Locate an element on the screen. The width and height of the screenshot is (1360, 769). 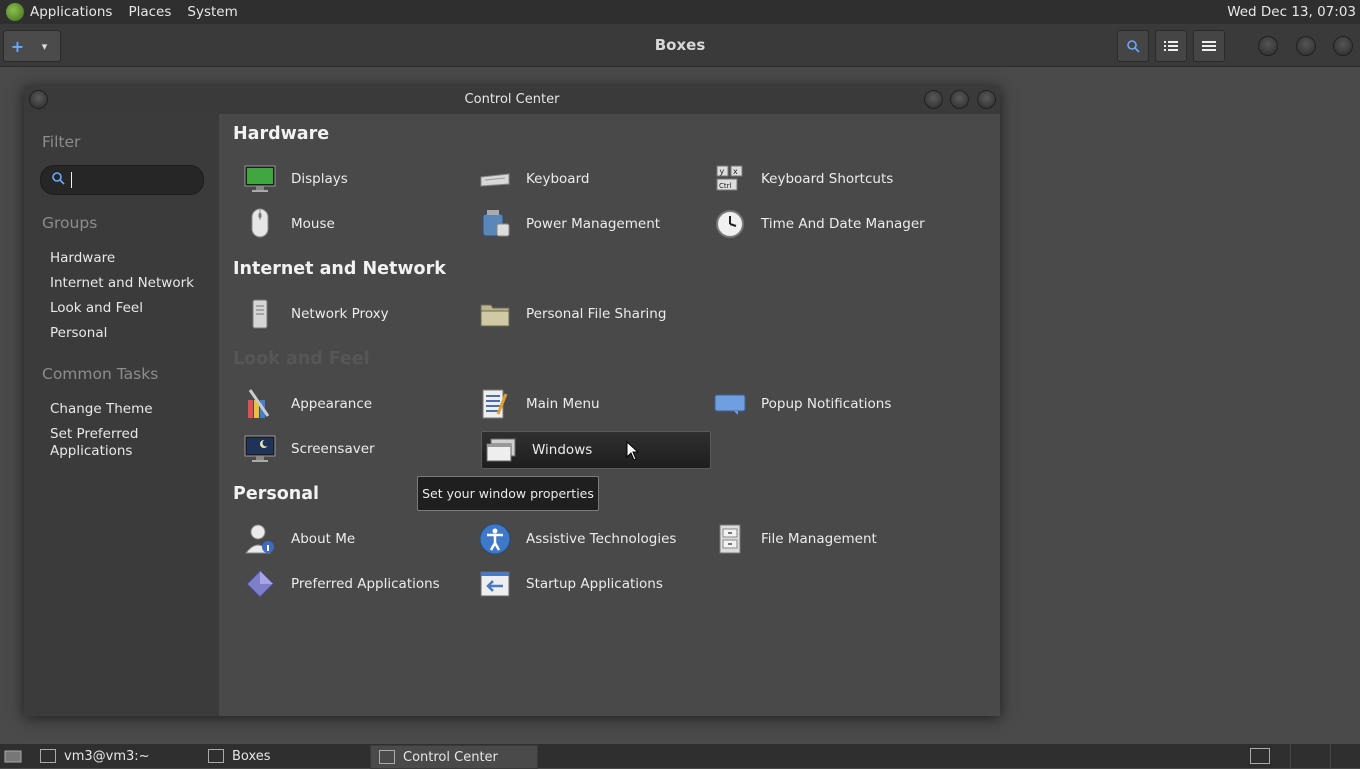
folder-icon is located at coordinates (495, 314).